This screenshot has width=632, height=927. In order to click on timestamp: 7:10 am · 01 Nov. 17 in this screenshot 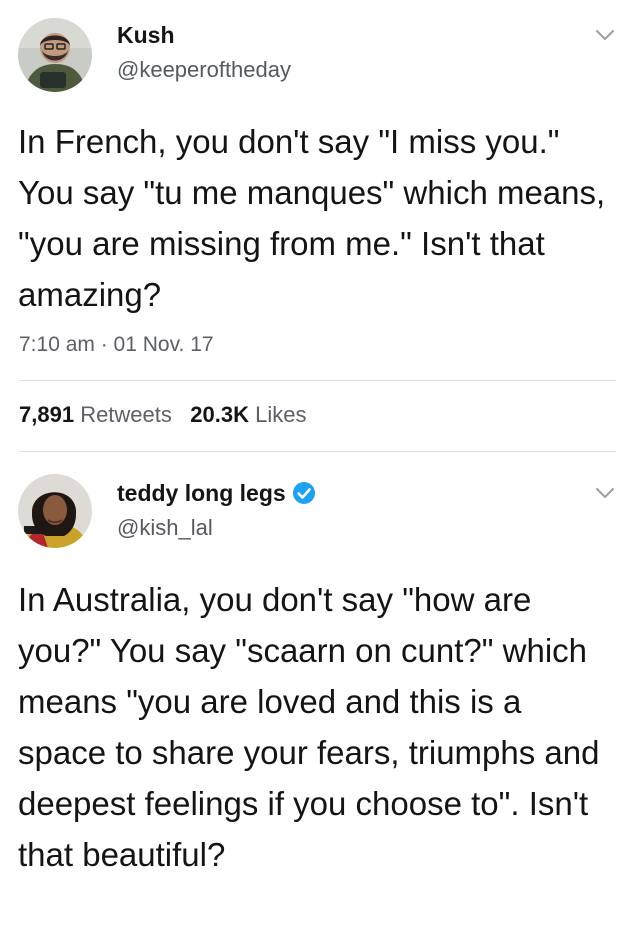, I will do `click(116, 345)`.